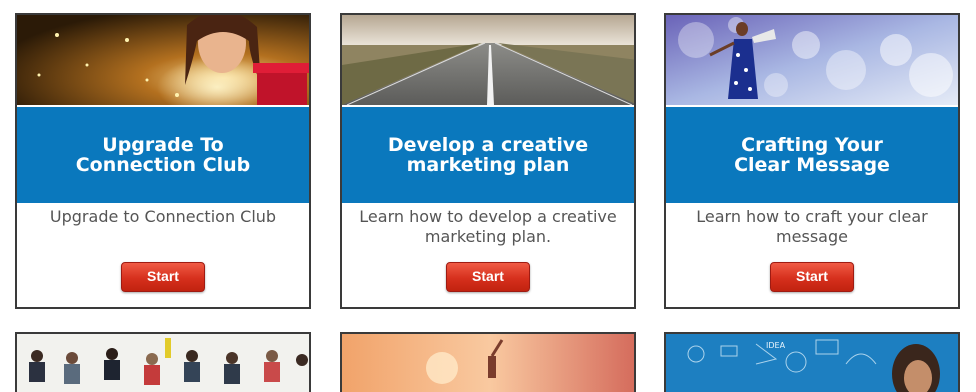 This screenshot has height=392, width=976. I want to click on card-title: Crafting Your Clear Message, so click(812, 155).